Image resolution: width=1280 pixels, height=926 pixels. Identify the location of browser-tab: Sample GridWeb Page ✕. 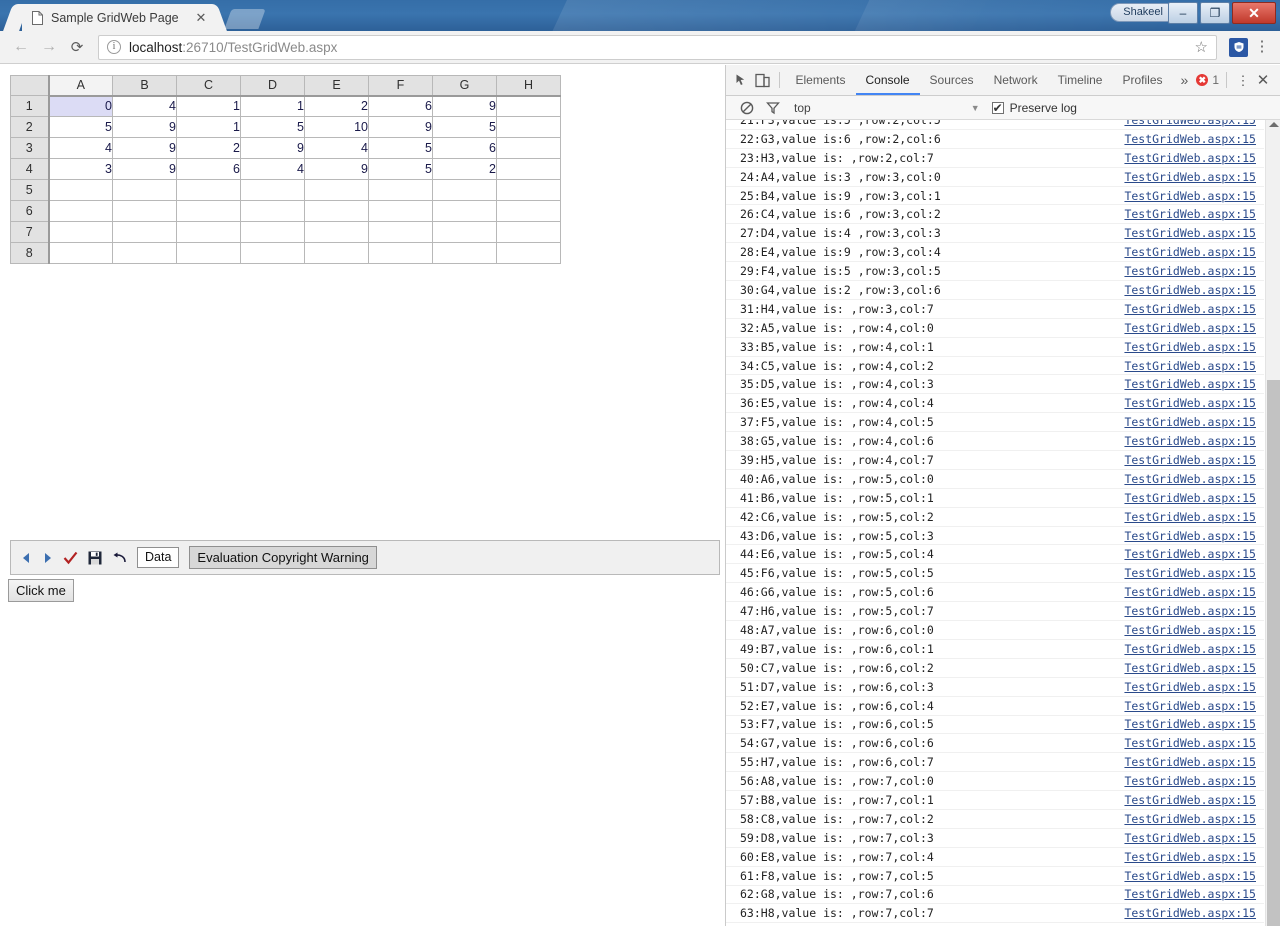
(118, 17).